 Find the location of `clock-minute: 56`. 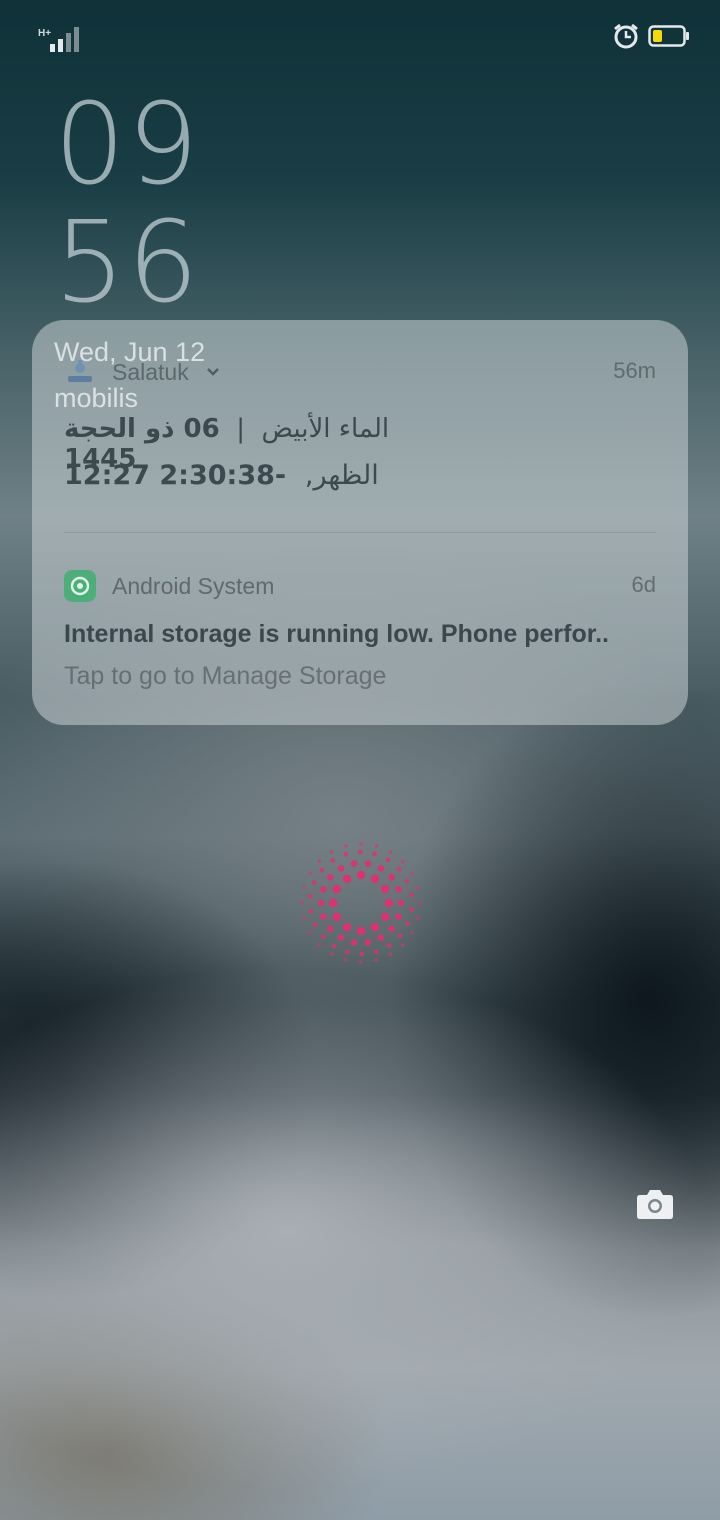

clock-minute: 56 is located at coordinates (127, 263).